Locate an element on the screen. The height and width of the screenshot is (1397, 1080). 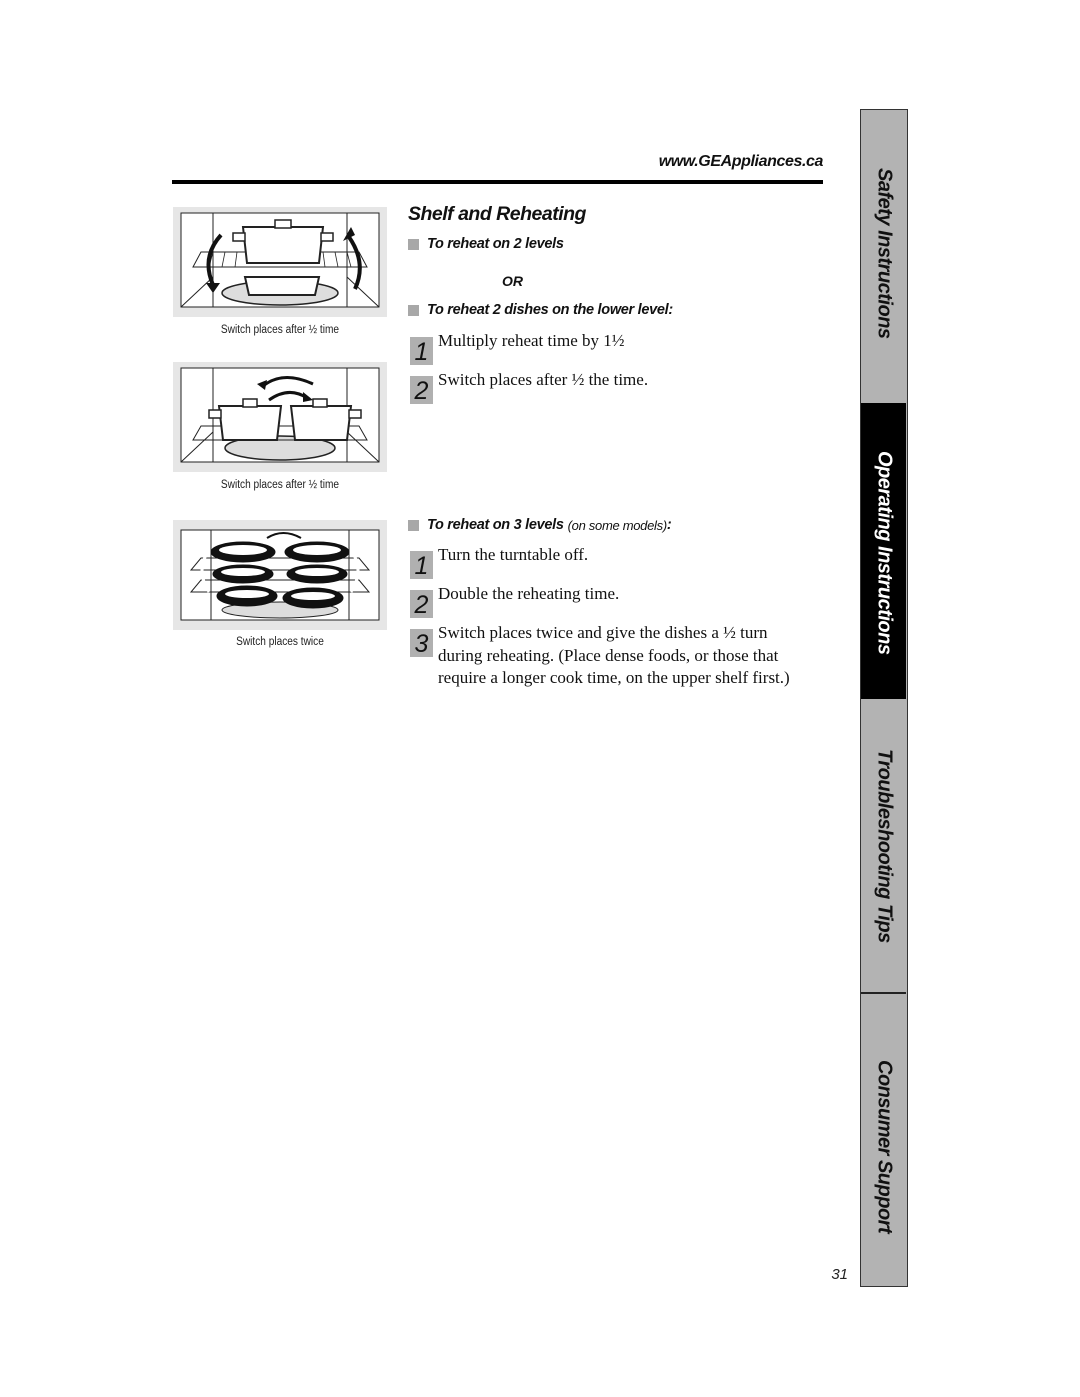
figure-lower-level is located at coordinates (280, 417).